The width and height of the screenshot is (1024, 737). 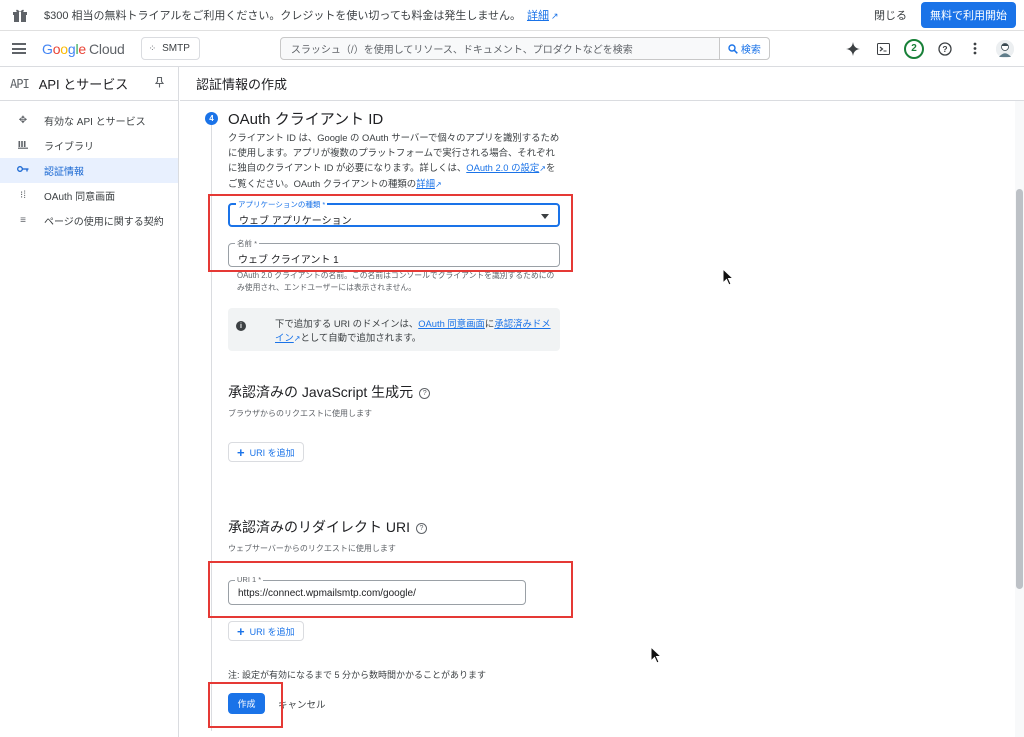 I want to click on settings-delay-note: 注: 設定が有効になるまで 5 分から数時間かかることがあります, so click(x=357, y=675).